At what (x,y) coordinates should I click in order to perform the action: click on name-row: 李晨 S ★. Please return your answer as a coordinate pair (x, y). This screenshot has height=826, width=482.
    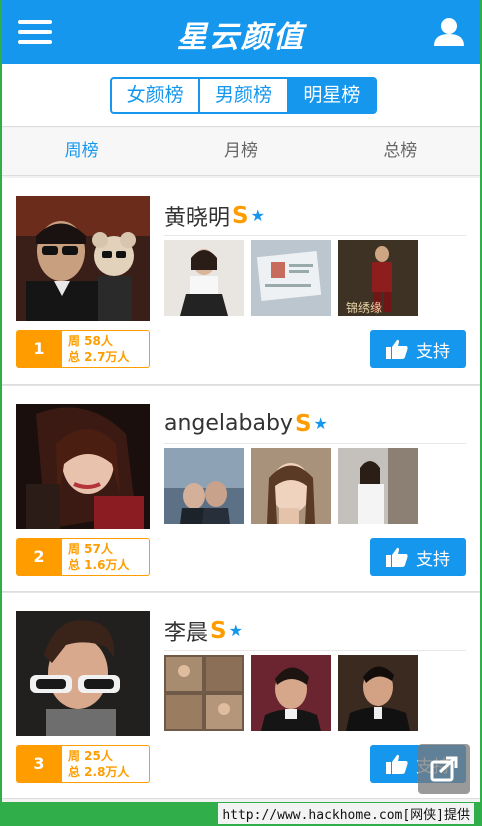
    Looking at the image, I should click on (315, 631).